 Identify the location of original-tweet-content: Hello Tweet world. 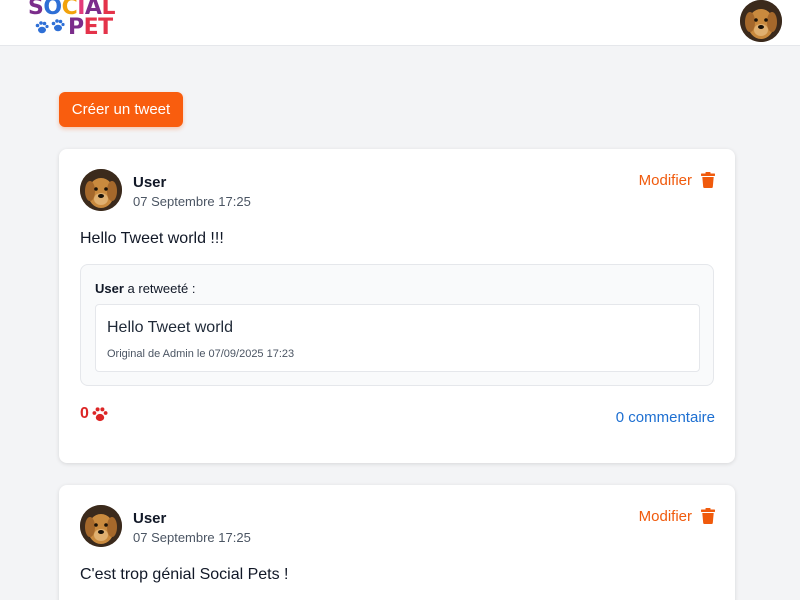
(170, 327).